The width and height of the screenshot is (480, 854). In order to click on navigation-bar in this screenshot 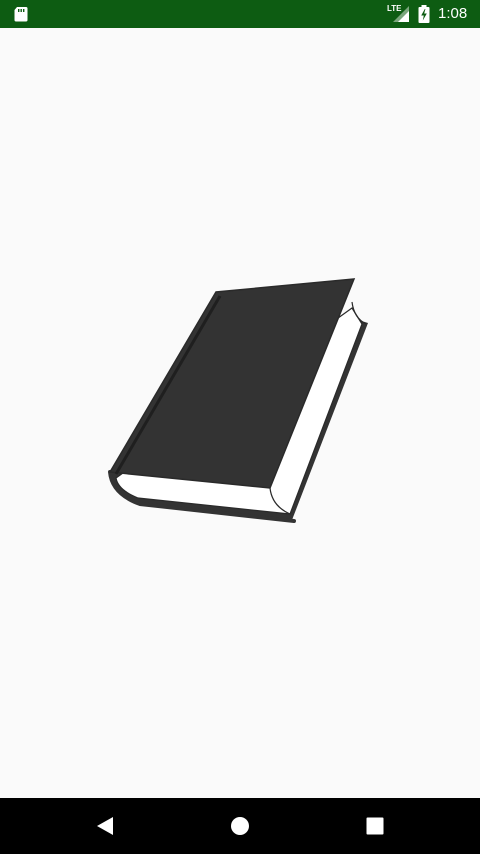, I will do `click(240, 826)`.